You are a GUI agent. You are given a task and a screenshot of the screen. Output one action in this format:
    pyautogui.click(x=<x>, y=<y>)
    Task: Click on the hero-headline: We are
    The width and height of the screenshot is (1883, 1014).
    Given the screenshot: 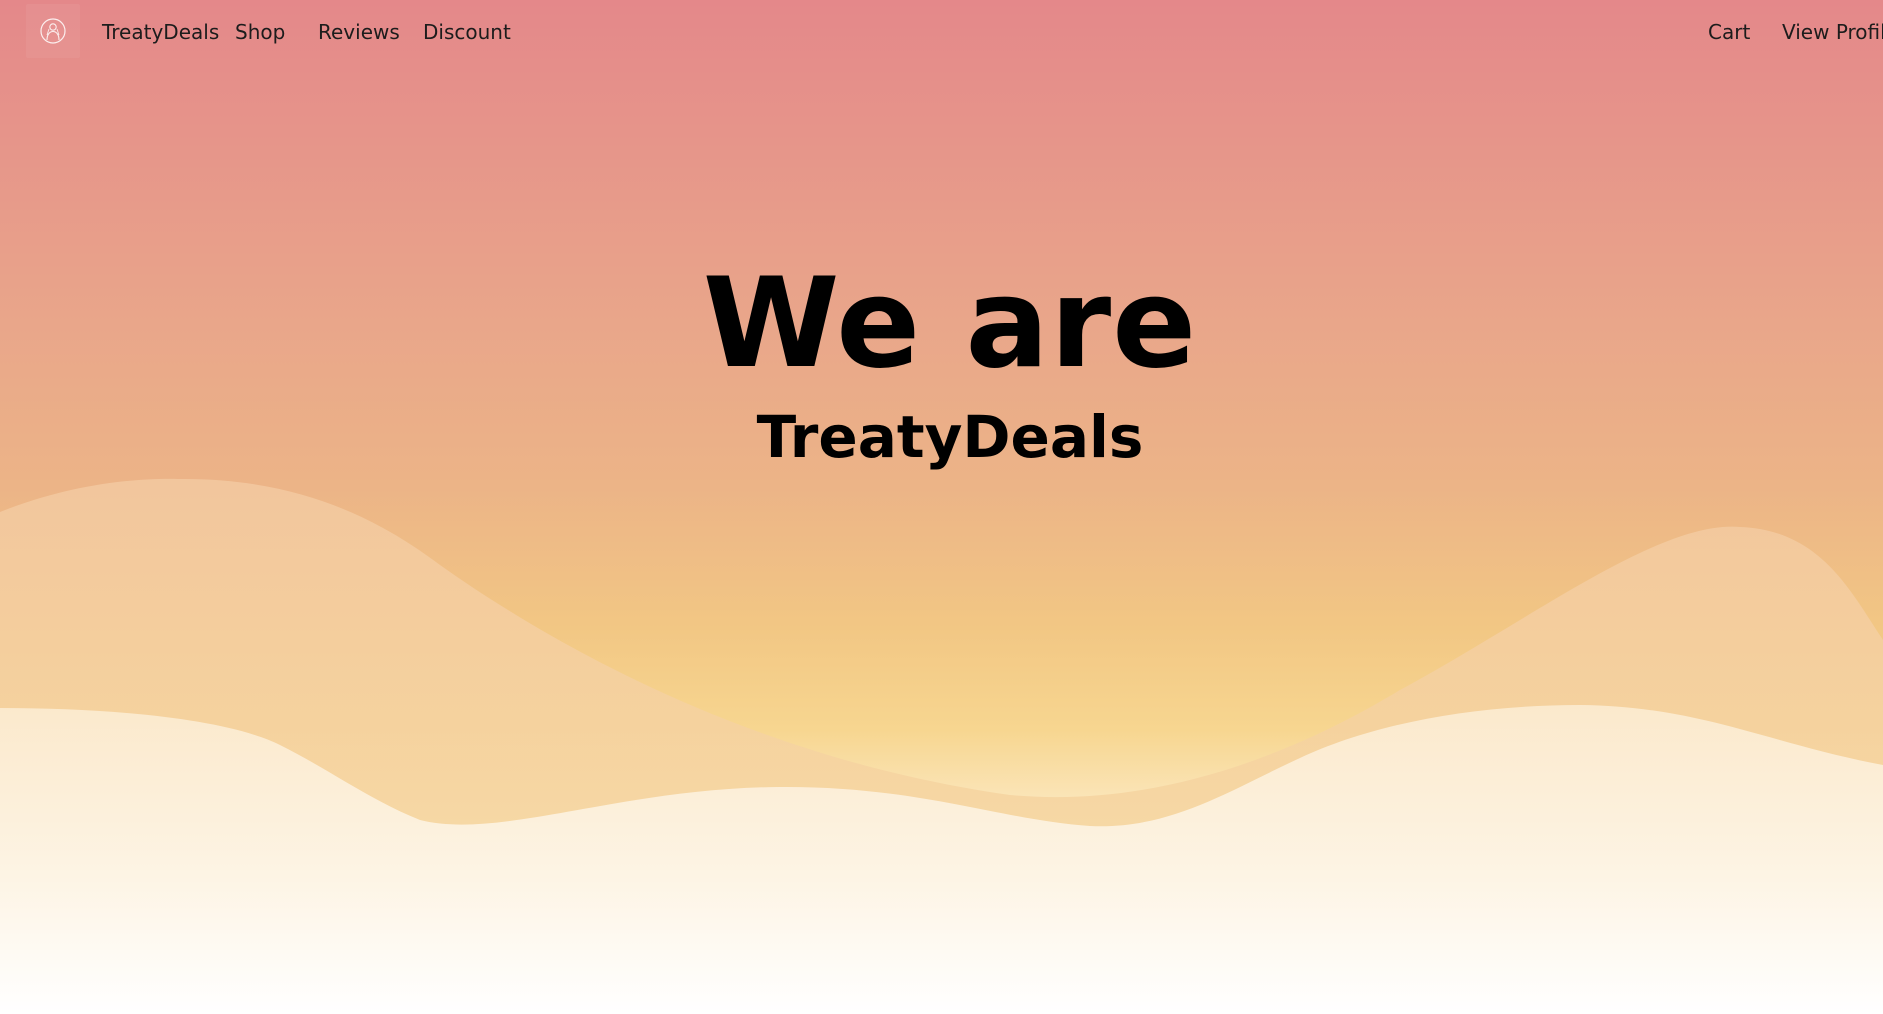 What is the action you would take?
    pyautogui.click(x=950, y=324)
    